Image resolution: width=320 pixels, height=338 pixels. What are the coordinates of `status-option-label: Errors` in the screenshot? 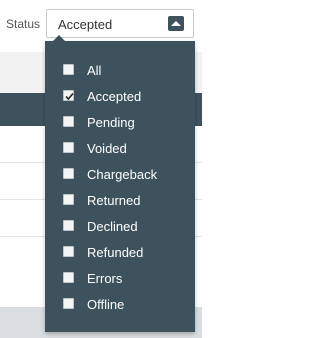 It's located at (105, 278).